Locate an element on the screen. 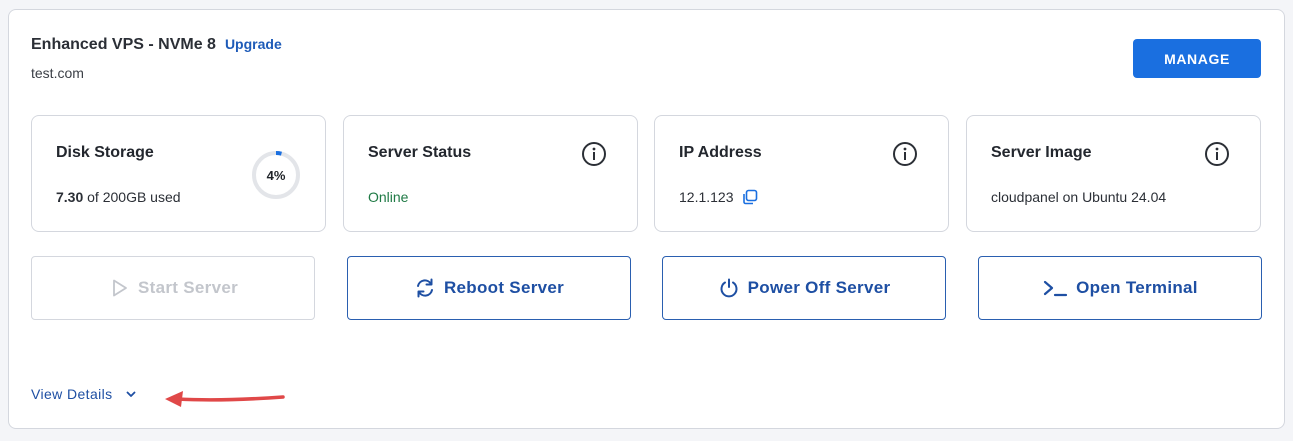  disk-storage-usage: 7.30 of 200GB used is located at coordinates (118, 197).